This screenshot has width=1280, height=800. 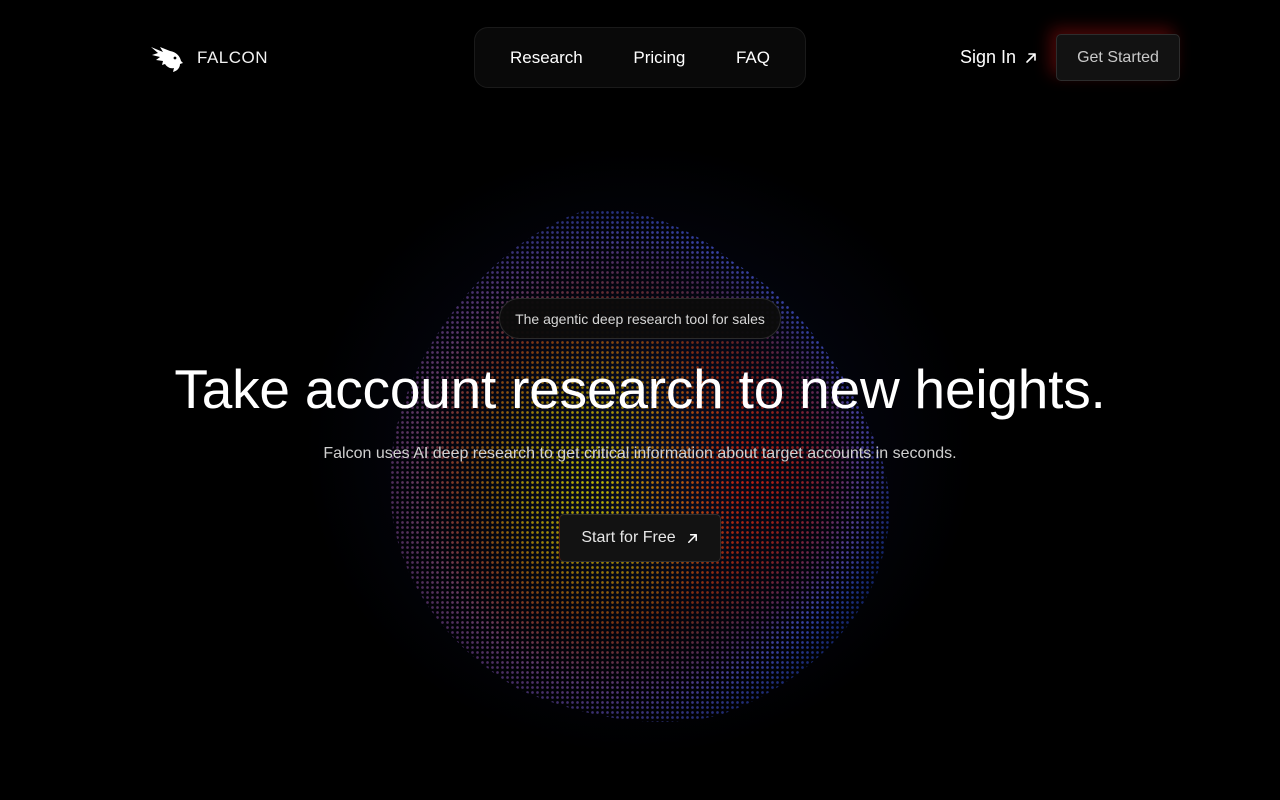 I want to click on nav-link-pricing: Pricing, so click(x=659, y=58).